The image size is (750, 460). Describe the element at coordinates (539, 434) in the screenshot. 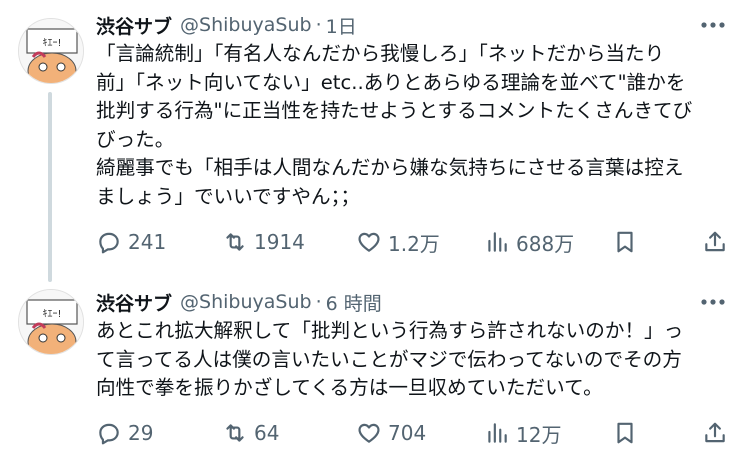

I see `view-count: 12万` at that location.